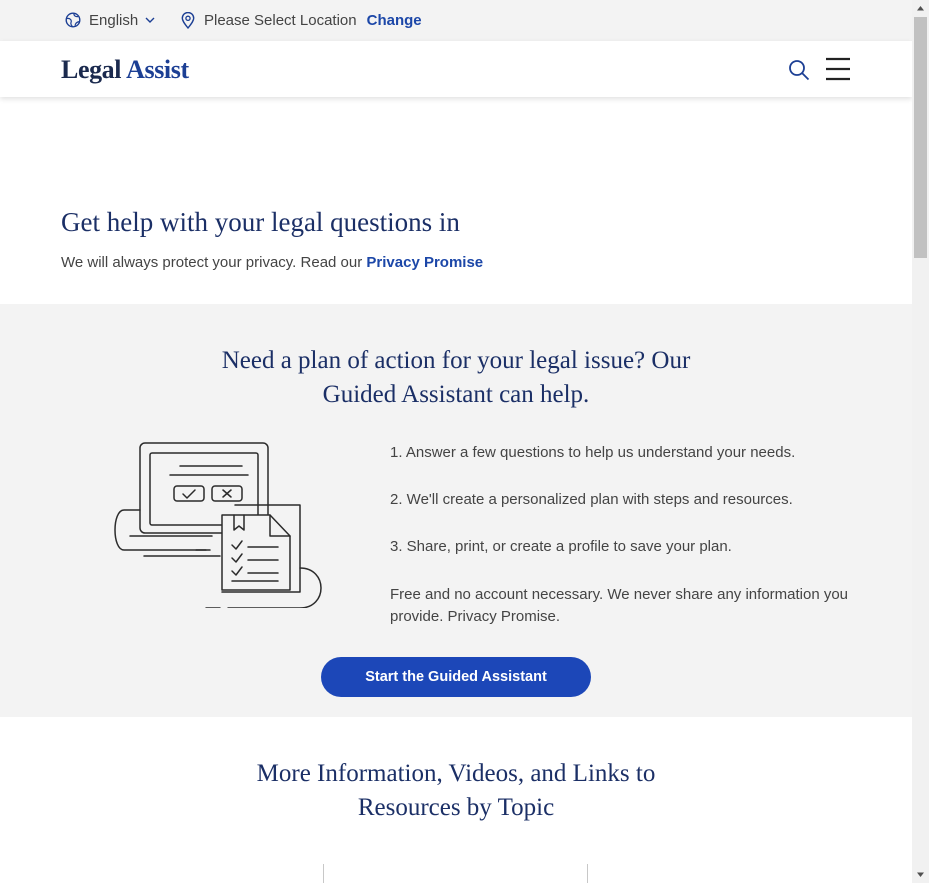 The image size is (929, 883). Describe the element at coordinates (920, 441) in the screenshot. I see `vertical-scrollbar` at that location.